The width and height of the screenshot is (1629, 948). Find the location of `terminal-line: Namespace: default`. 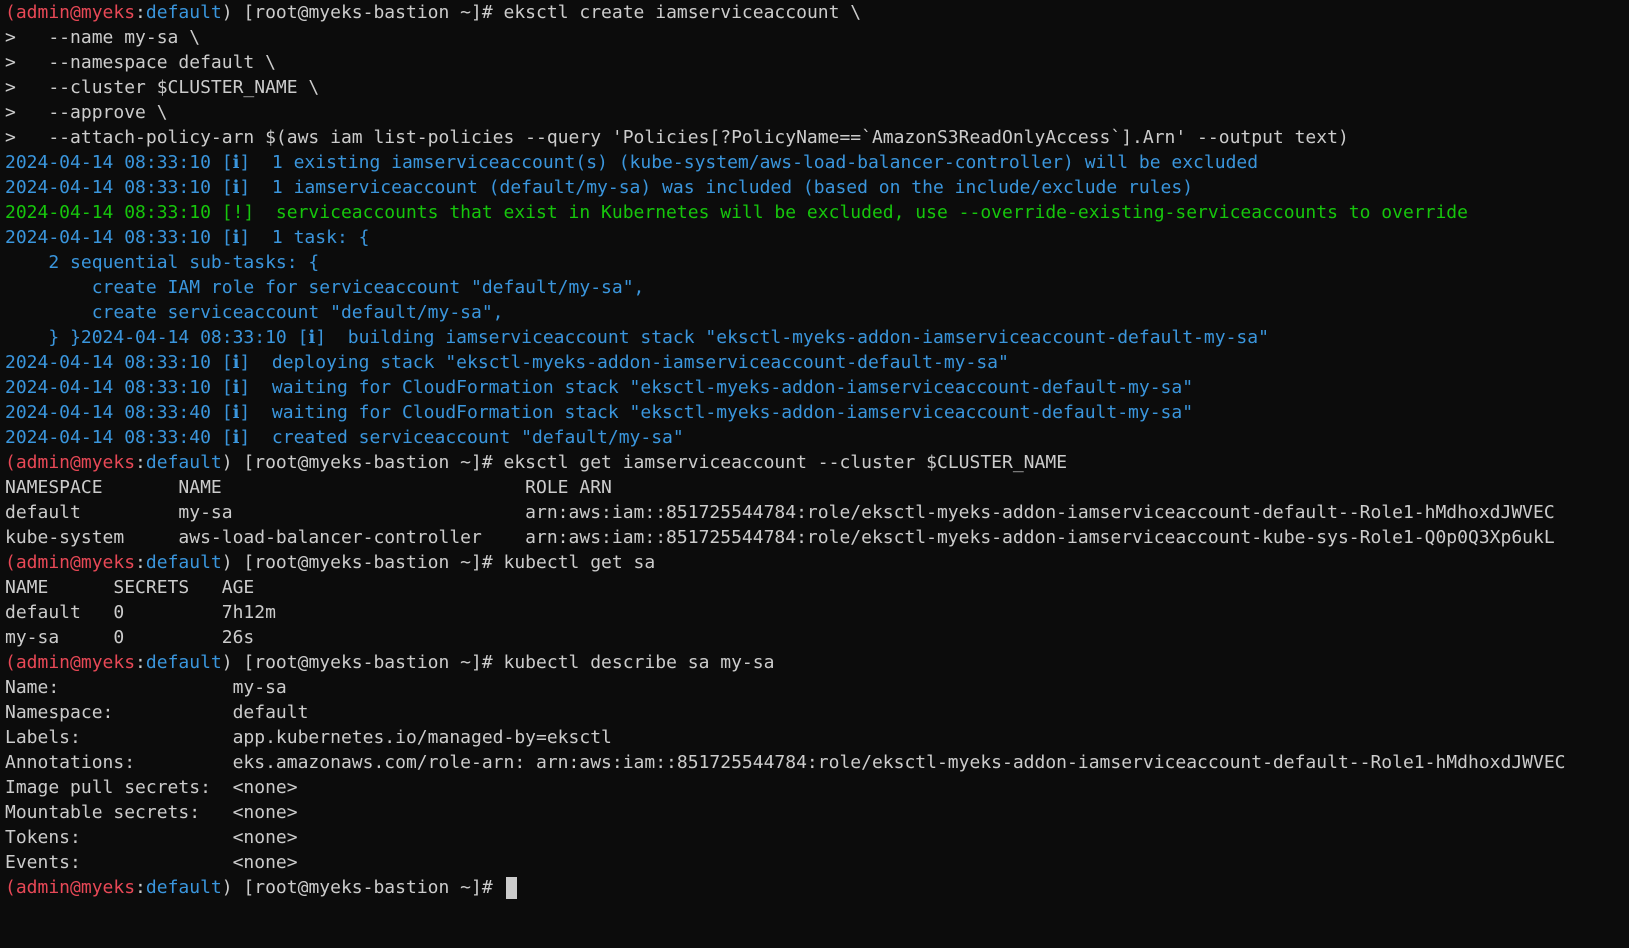

terminal-line: Namespace: default is located at coordinates (817, 712).